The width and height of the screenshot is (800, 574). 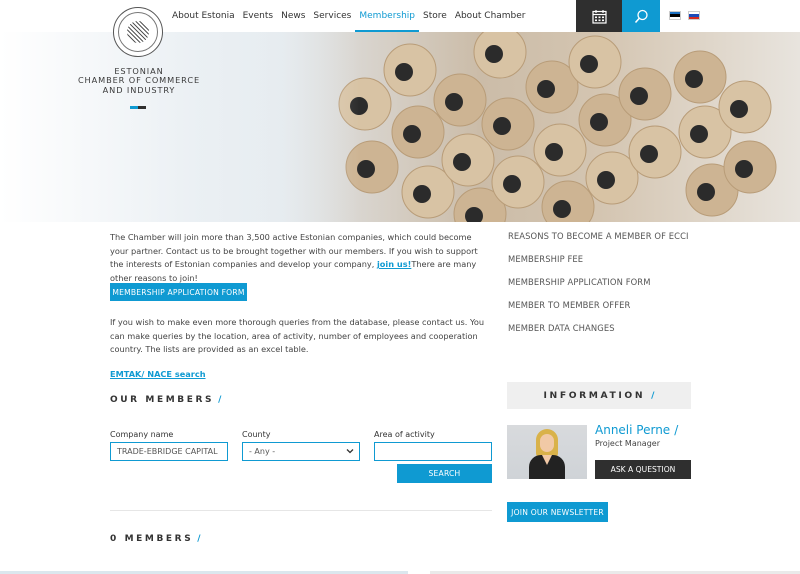 What do you see at coordinates (180, 127) in the screenshot?
I see `hero-fade` at bounding box center [180, 127].